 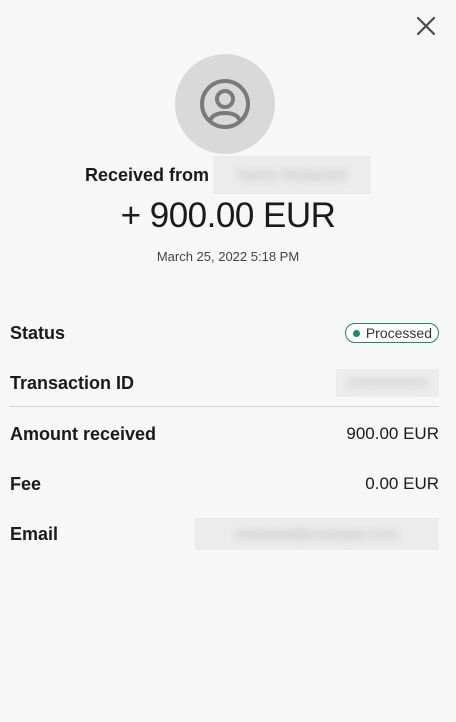 I want to click on fee-row: Fee 0.00 EUR, so click(x=224, y=484).